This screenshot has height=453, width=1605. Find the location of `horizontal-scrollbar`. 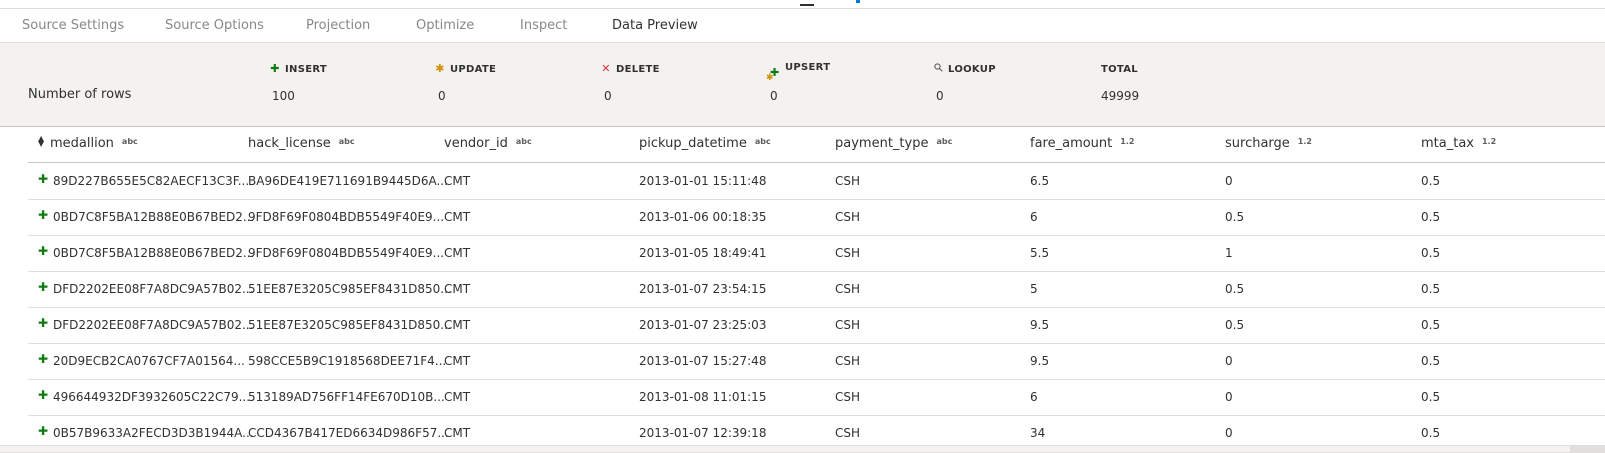

horizontal-scrollbar is located at coordinates (802, 449).